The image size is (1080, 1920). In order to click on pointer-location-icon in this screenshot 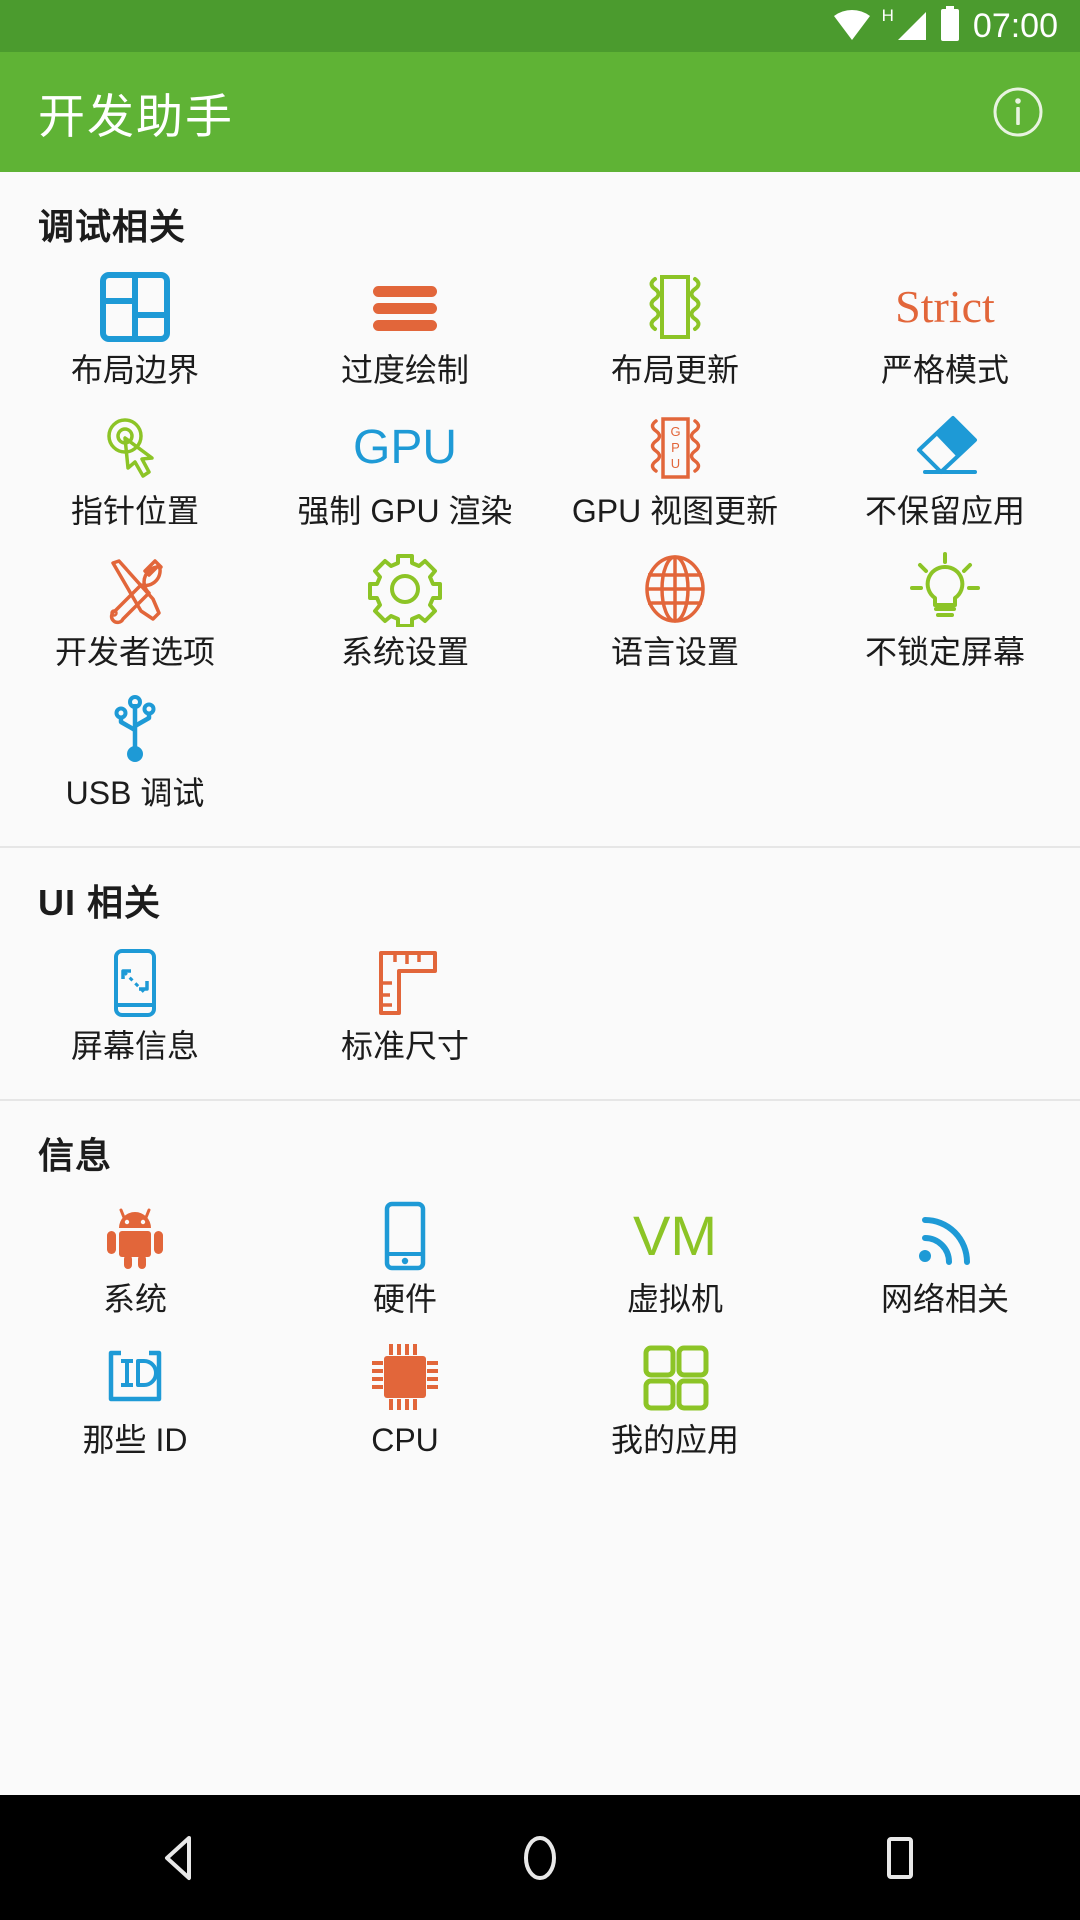, I will do `click(135, 448)`.